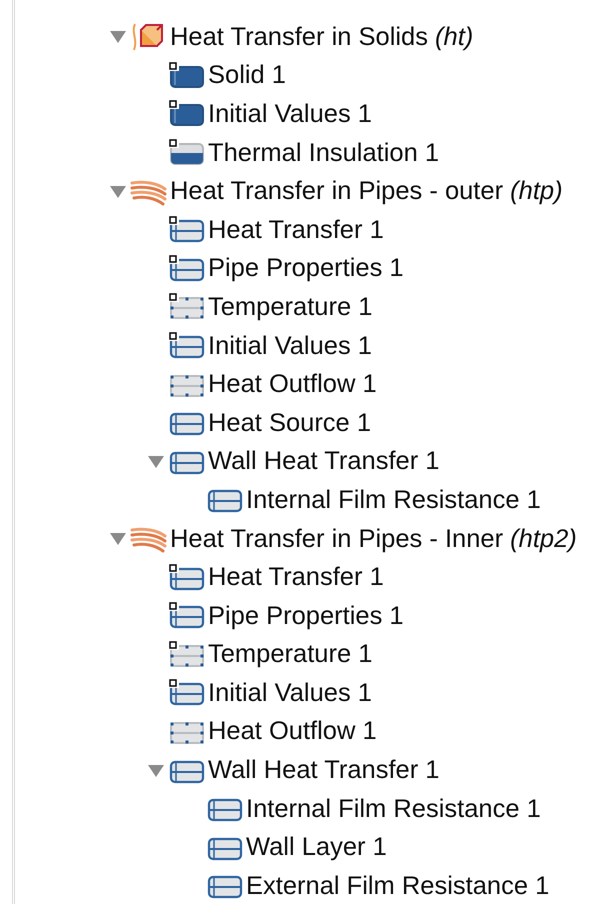 The height and width of the screenshot is (904, 600). What do you see at coordinates (316, 847) in the screenshot?
I see `tree-item: Wall Layer 1` at bounding box center [316, 847].